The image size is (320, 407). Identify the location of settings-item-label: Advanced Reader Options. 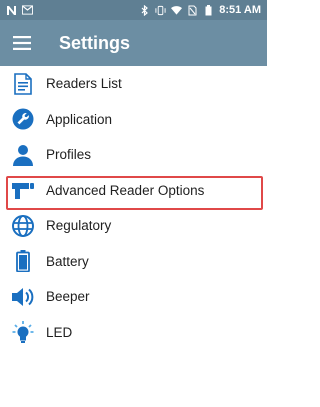
(125, 190).